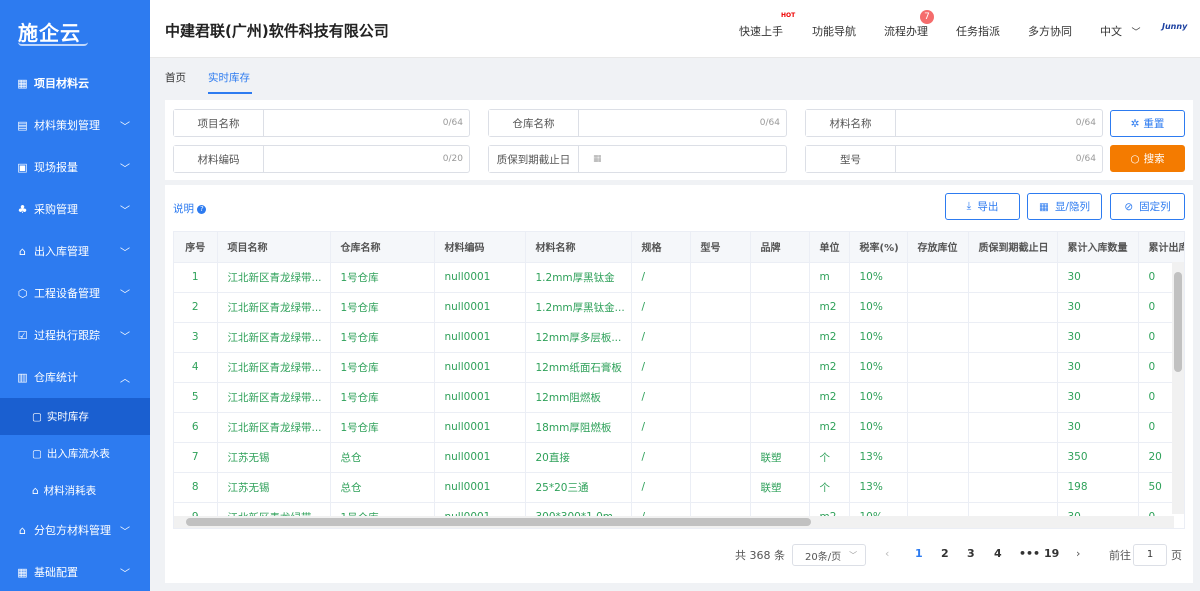  What do you see at coordinates (998, 553) in the screenshot?
I see `page-4: 4` at bounding box center [998, 553].